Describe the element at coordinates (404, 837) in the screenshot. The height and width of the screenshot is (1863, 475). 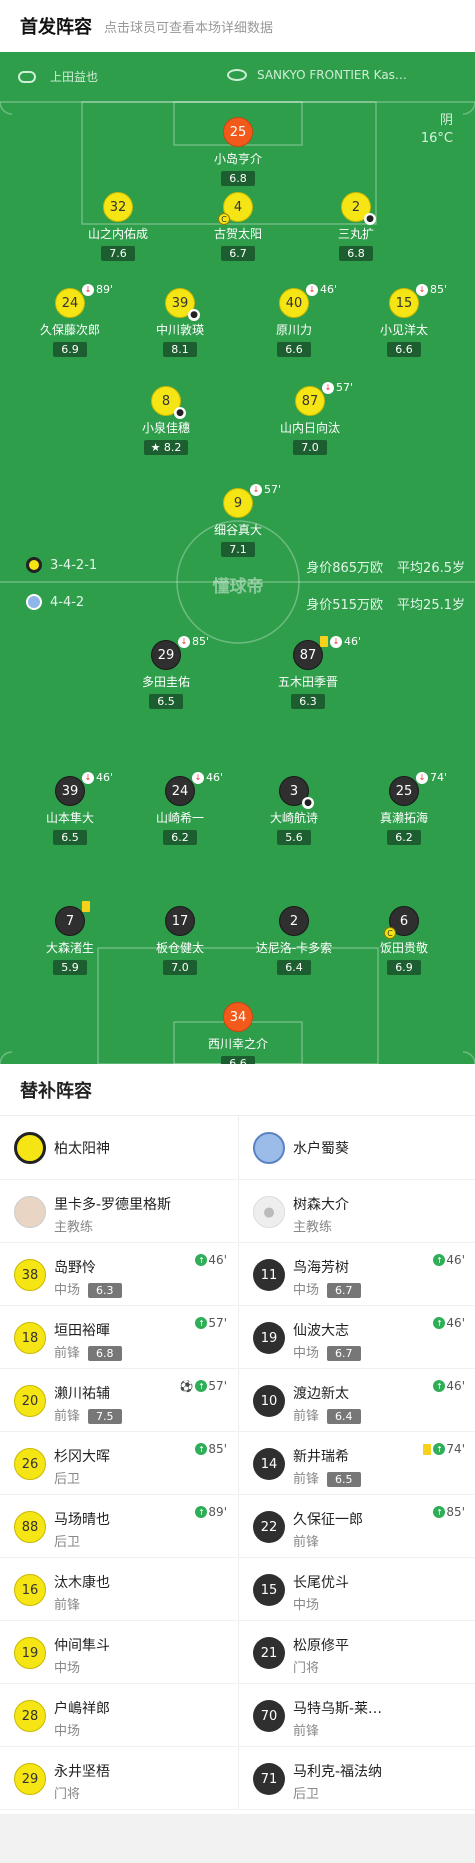
I see `player-rating: 6.2` at that location.